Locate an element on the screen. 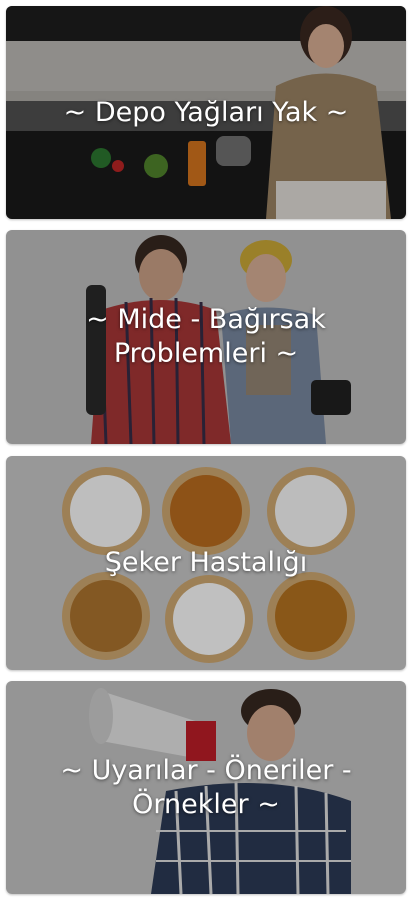 The image size is (411, 900). card-title: Şeker Hastalığı is located at coordinates (206, 562).